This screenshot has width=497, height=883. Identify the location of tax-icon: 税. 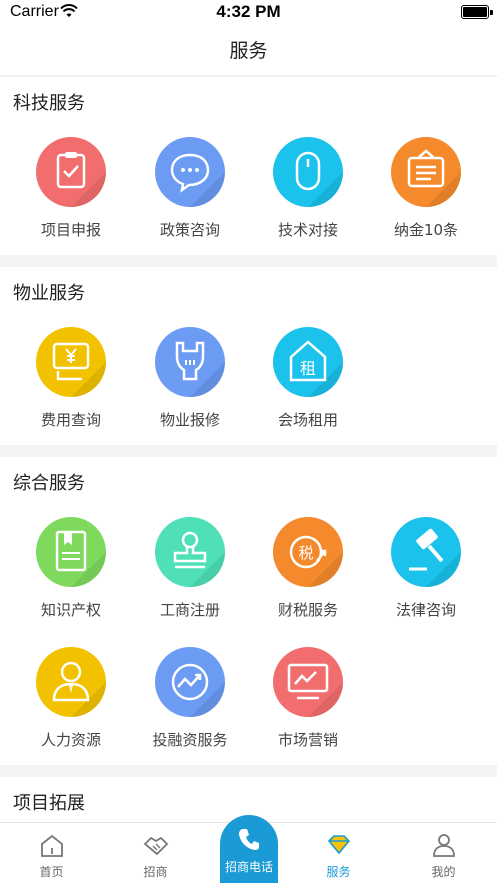
(308, 552).